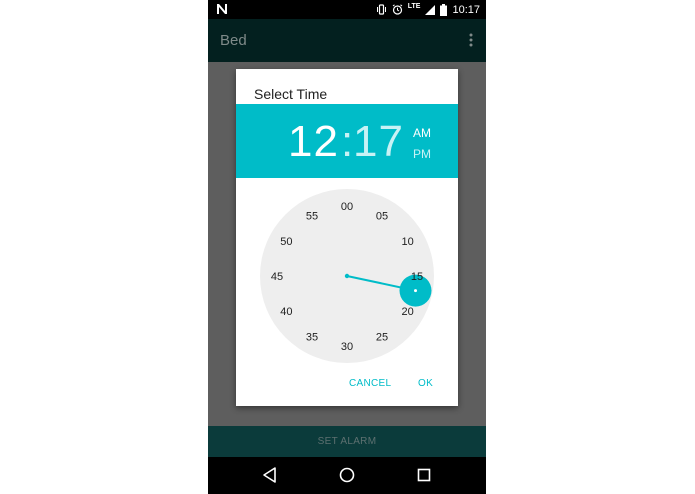 The height and width of the screenshot is (494, 695). What do you see at coordinates (286, 242) in the screenshot?
I see `clock-label-50: 50` at bounding box center [286, 242].